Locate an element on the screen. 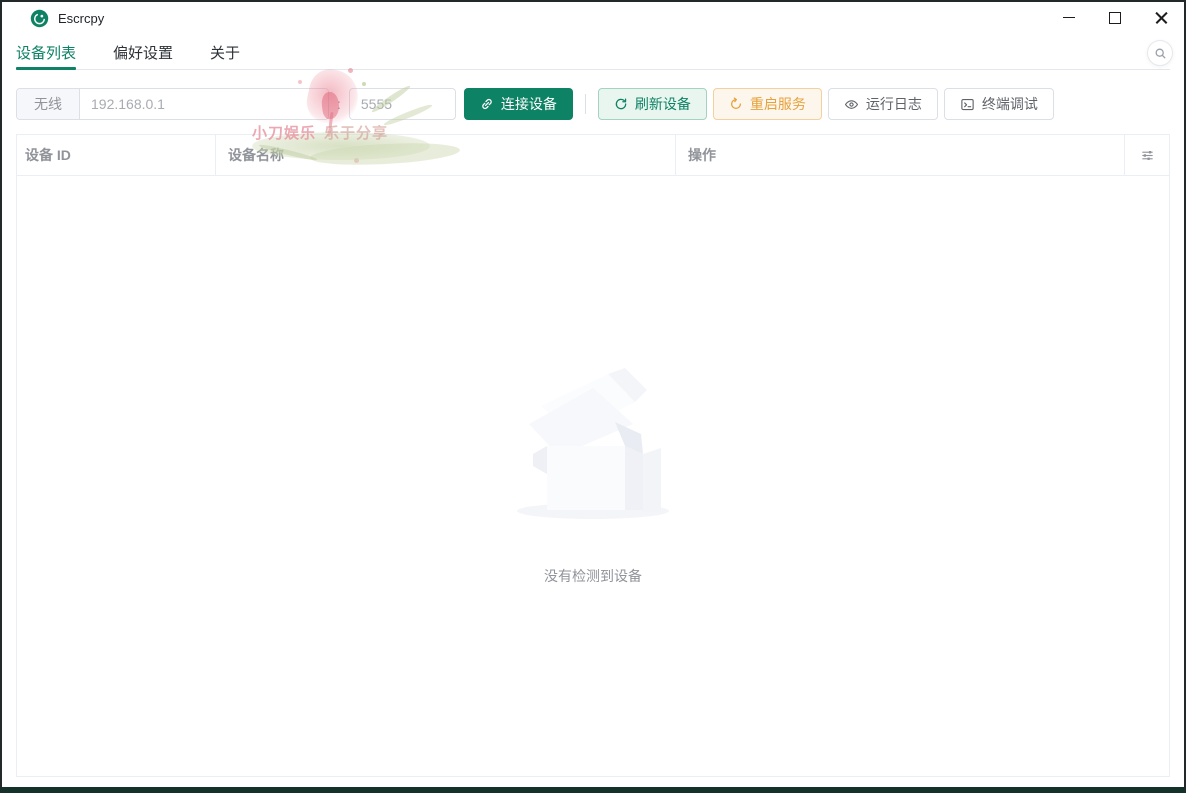 Image resolution: width=1186 pixels, height=793 pixels. column-header-device-name: 设备名称 is located at coordinates (446, 155).